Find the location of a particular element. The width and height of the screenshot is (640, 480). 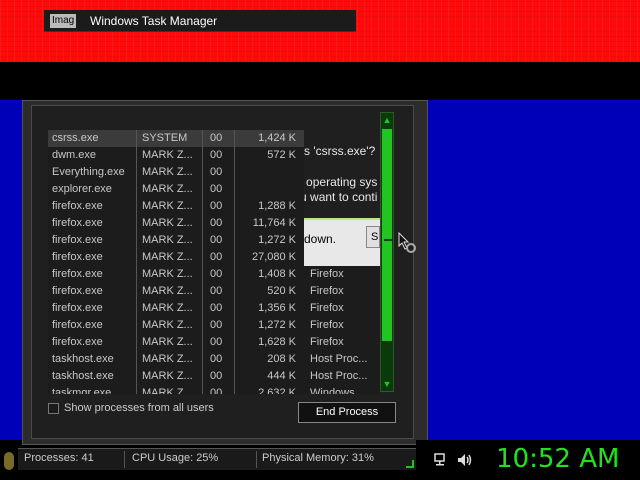

dialog-shutdown-text: down. is located at coordinates (320, 239).